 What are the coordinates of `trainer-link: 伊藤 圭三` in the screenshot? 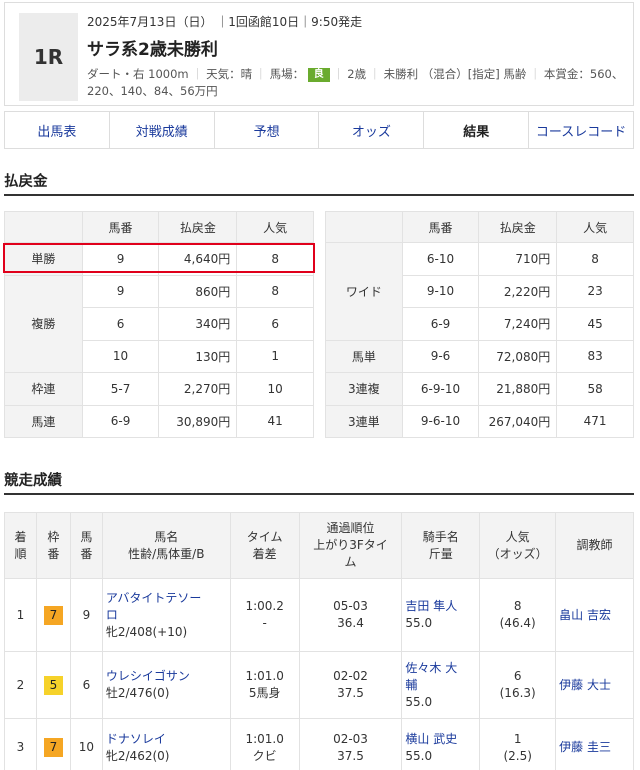 It's located at (585, 747).